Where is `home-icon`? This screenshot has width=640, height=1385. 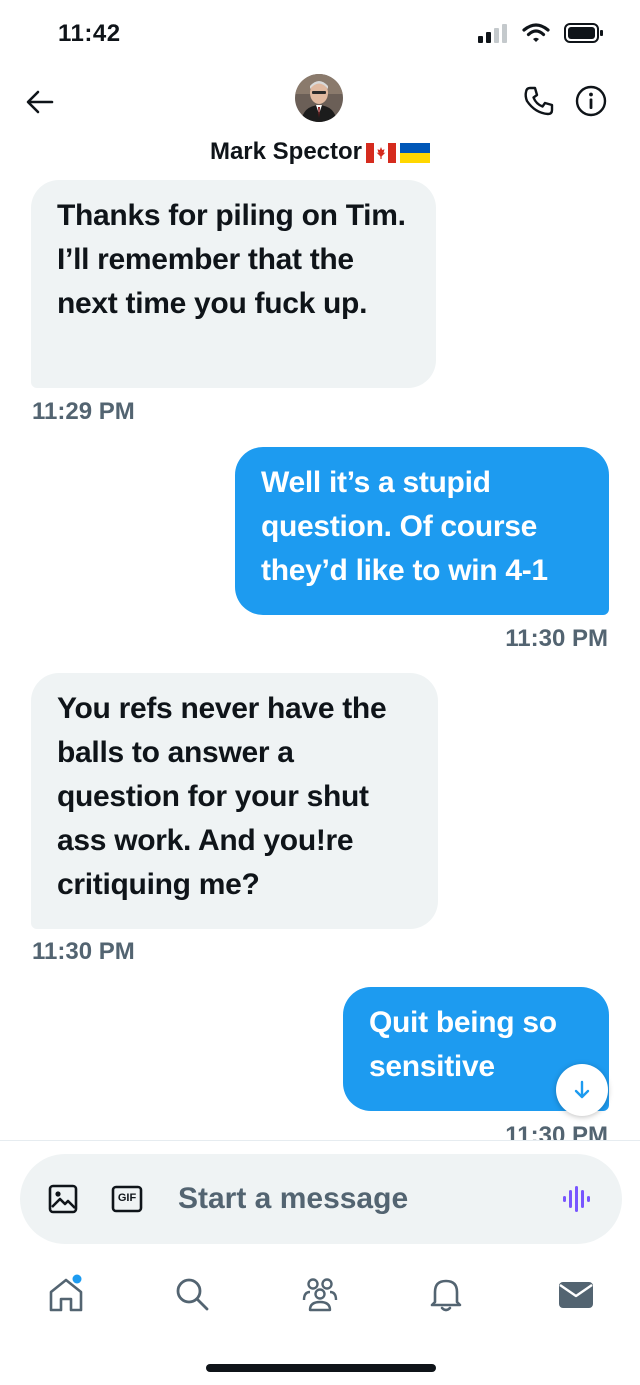 home-icon is located at coordinates (66, 1294).